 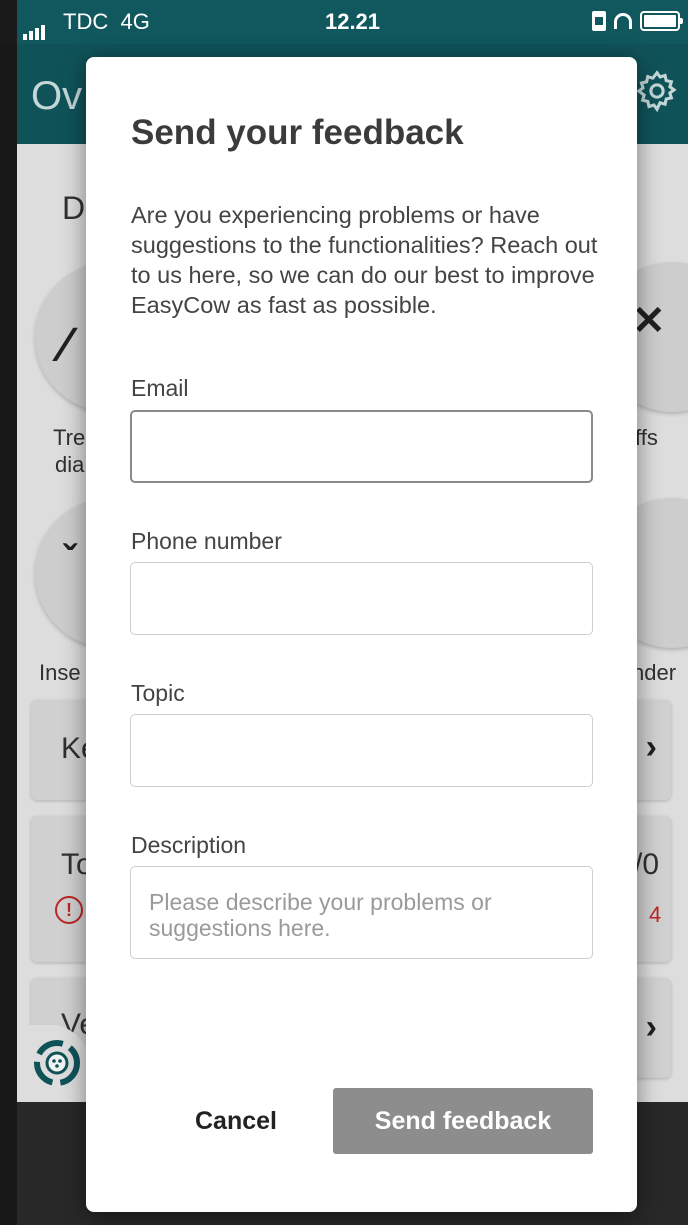 I want to click on phone-field, so click(x=361, y=598).